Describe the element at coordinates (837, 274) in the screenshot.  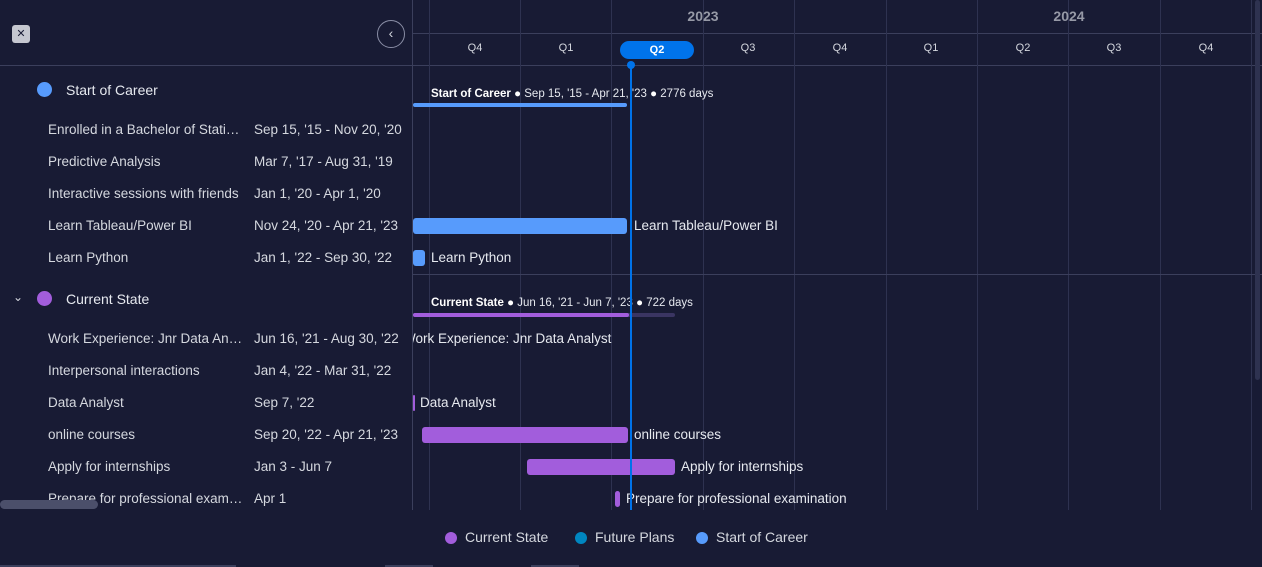
I see `group-divider` at that location.